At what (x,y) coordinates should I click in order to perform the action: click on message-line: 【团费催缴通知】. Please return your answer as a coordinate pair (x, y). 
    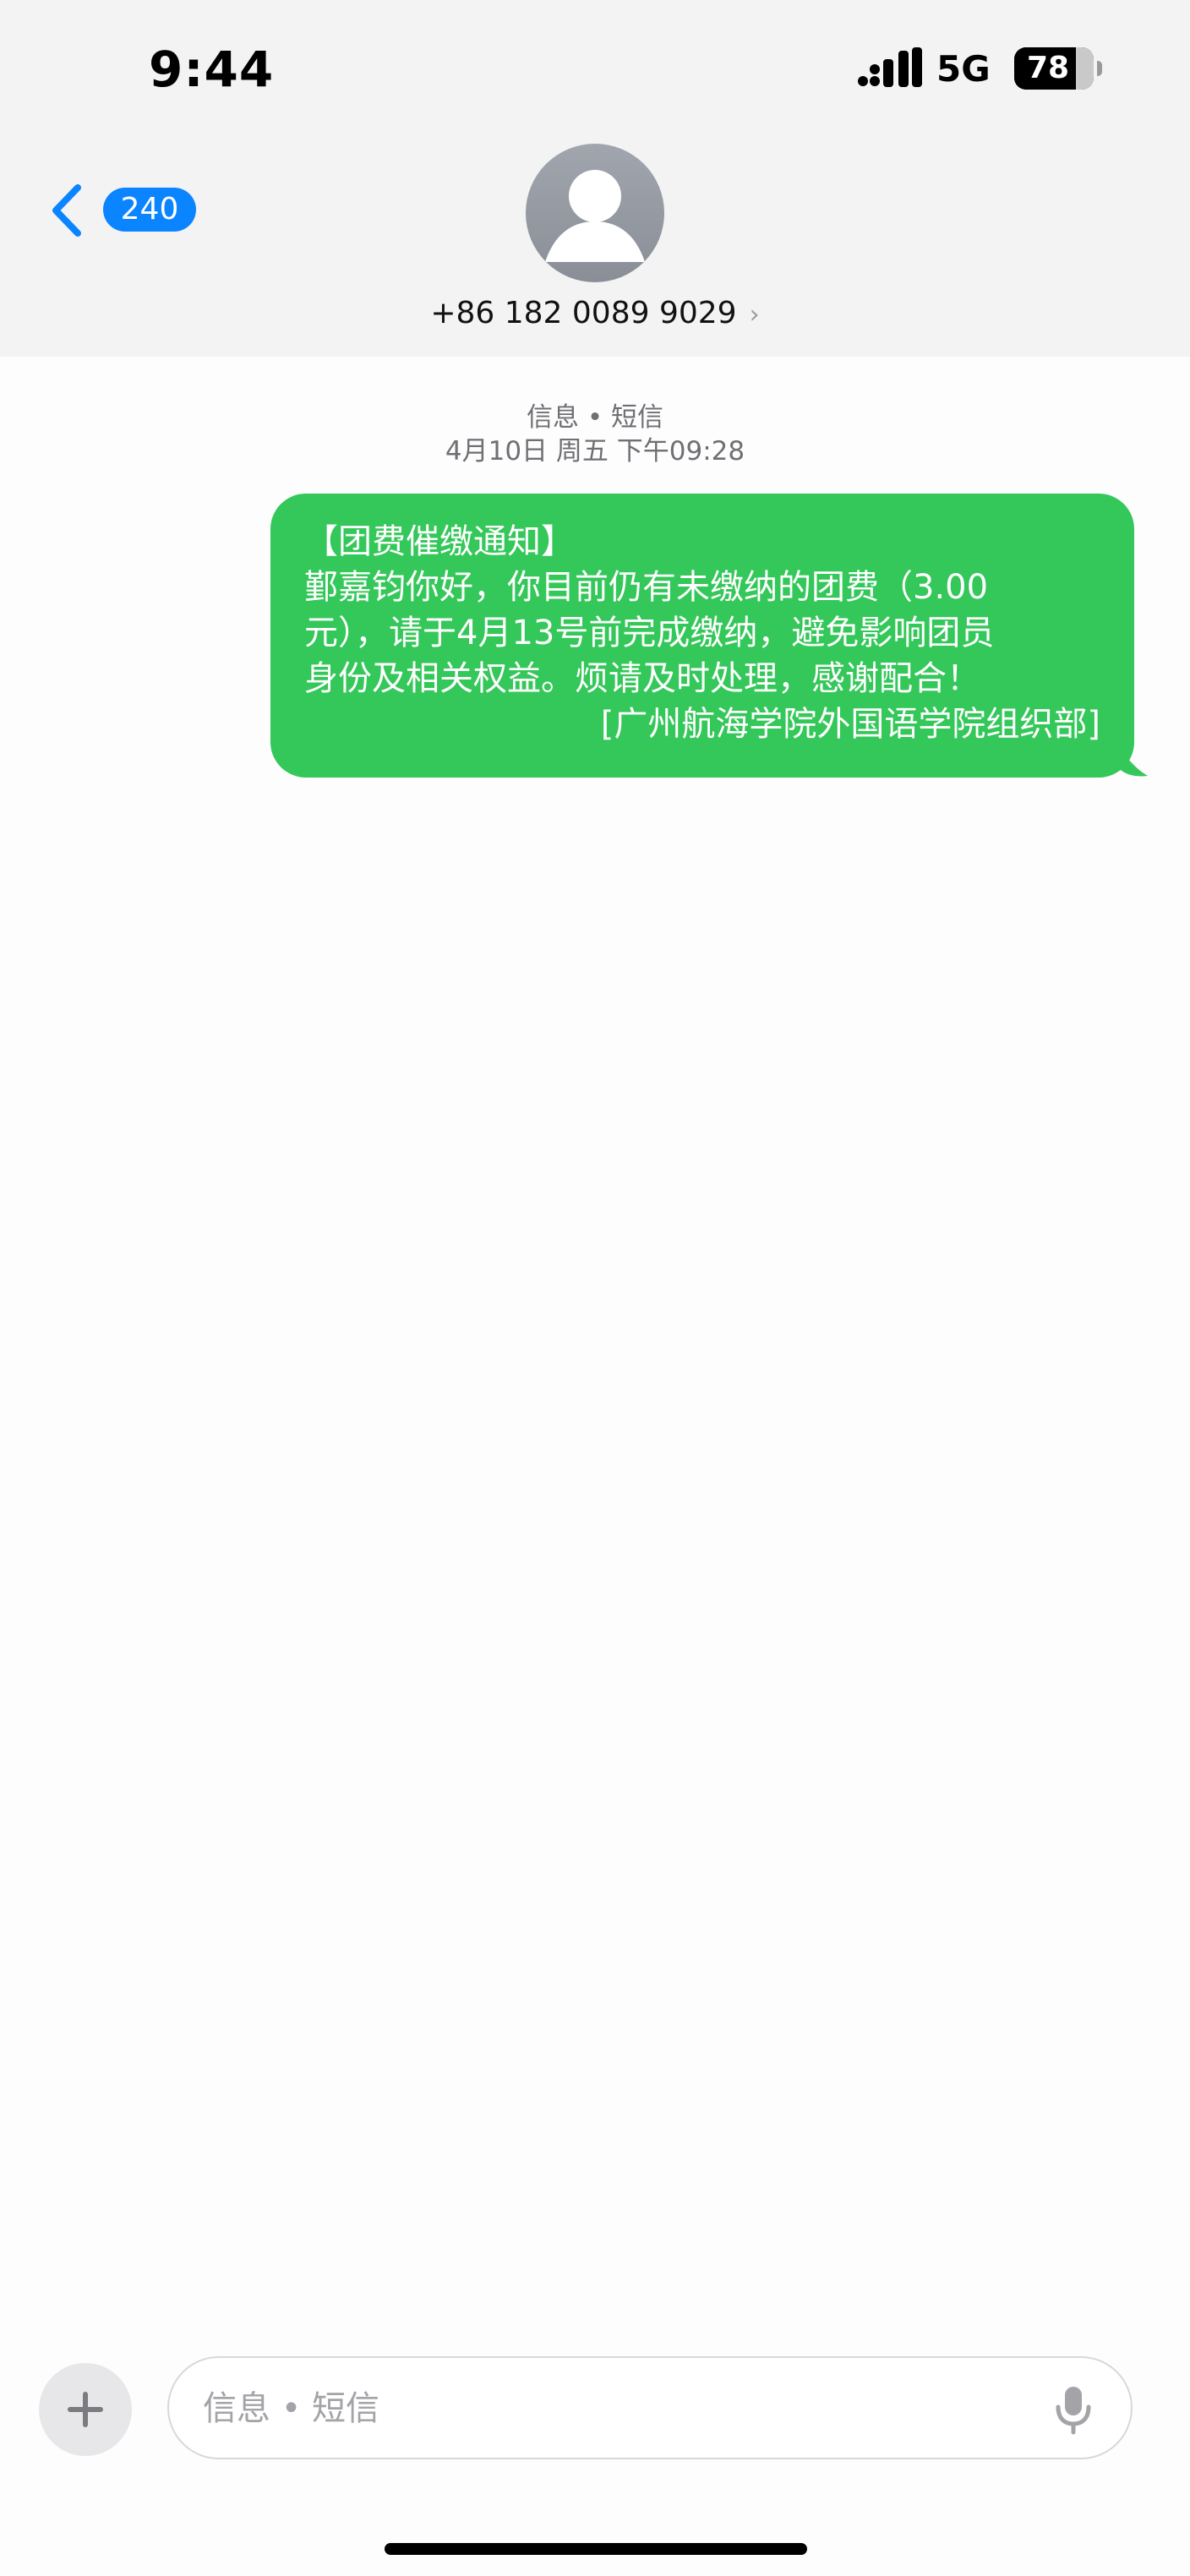
    Looking at the image, I should click on (439, 541).